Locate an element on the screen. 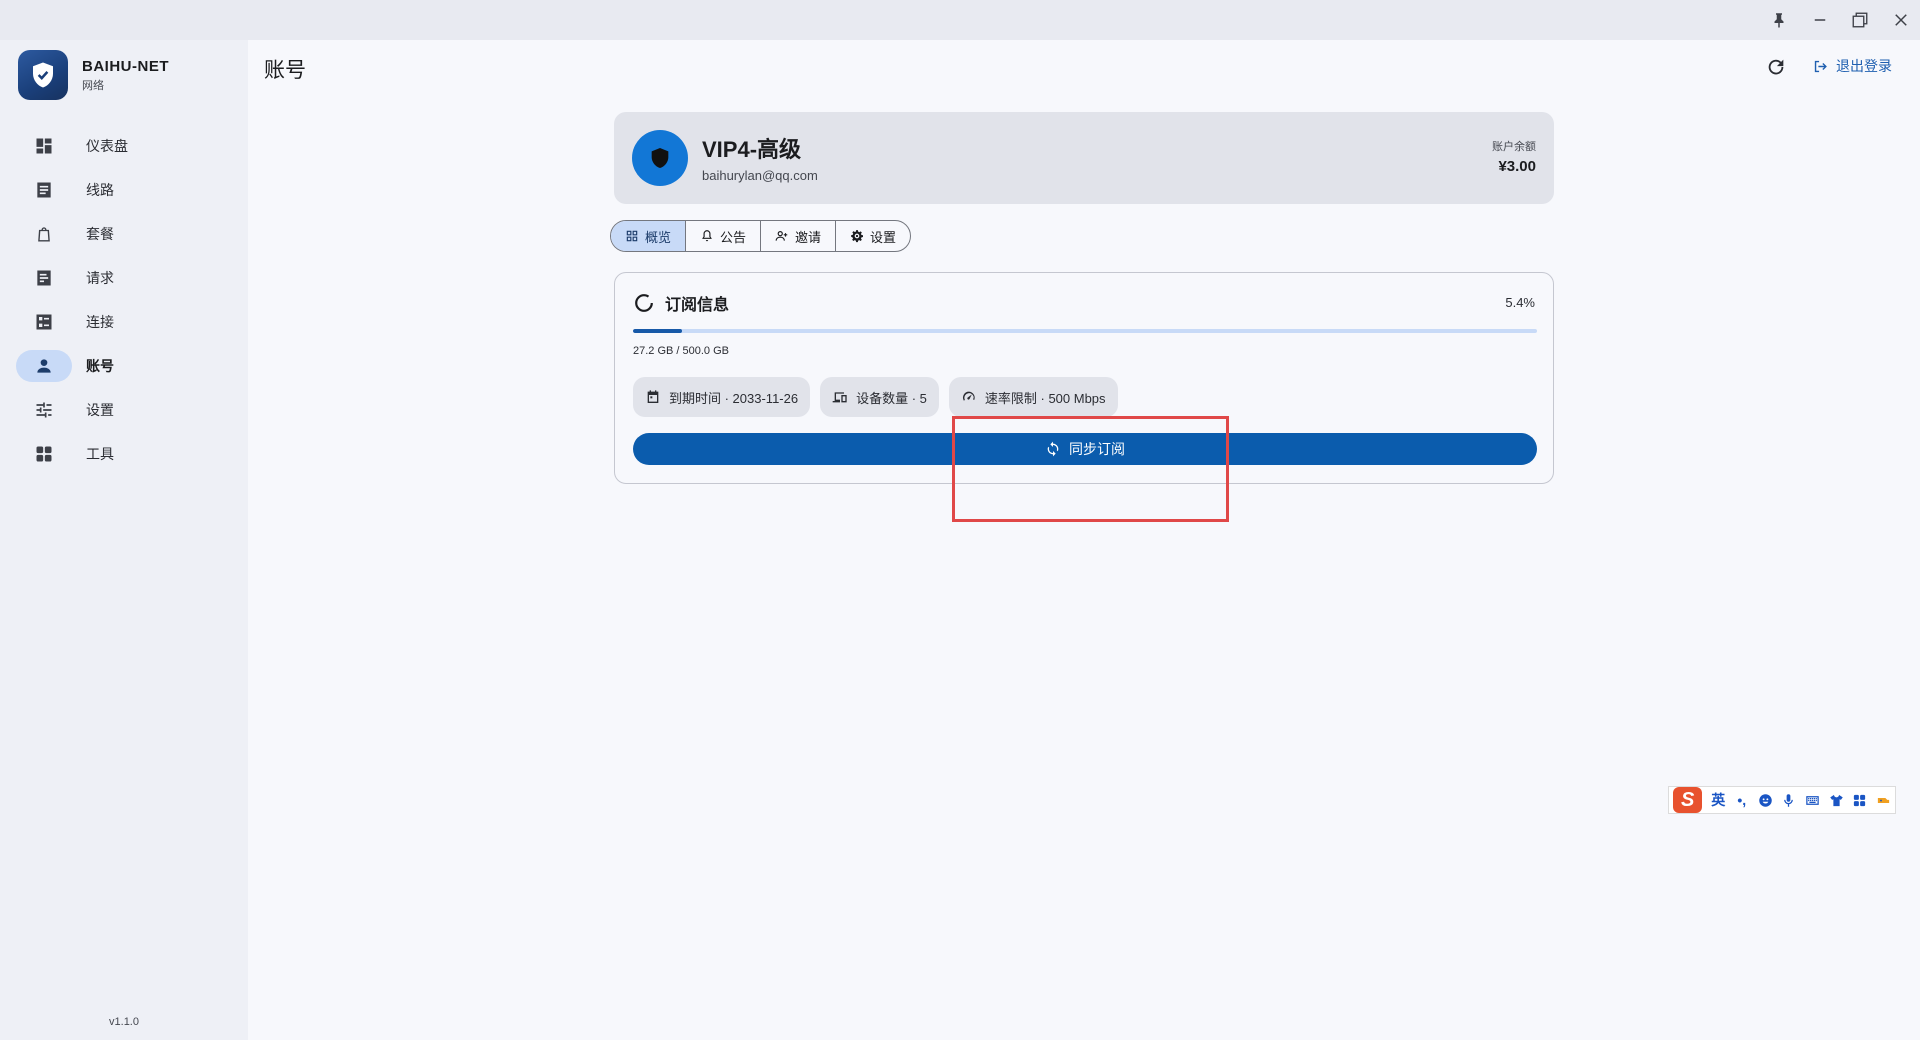 The image size is (1920, 1040). person-icon is located at coordinates (44, 366).